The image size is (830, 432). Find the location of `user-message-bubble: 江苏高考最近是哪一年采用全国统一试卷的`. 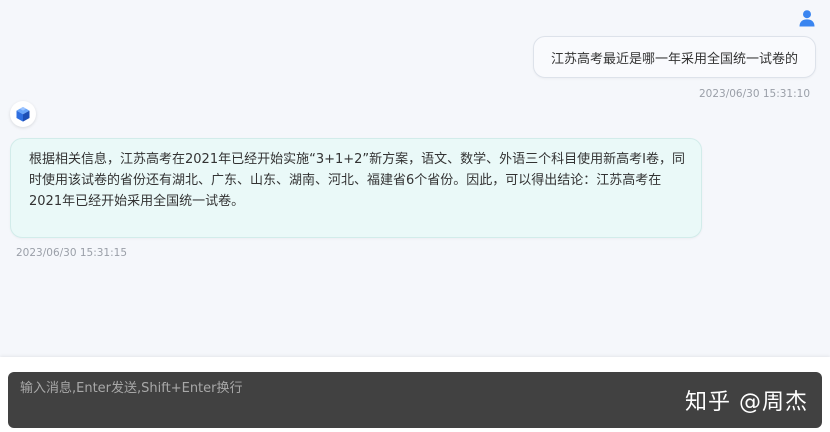

user-message-bubble: 江苏高考最近是哪一年采用全国统一试卷的 is located at coordinates (674, 57).